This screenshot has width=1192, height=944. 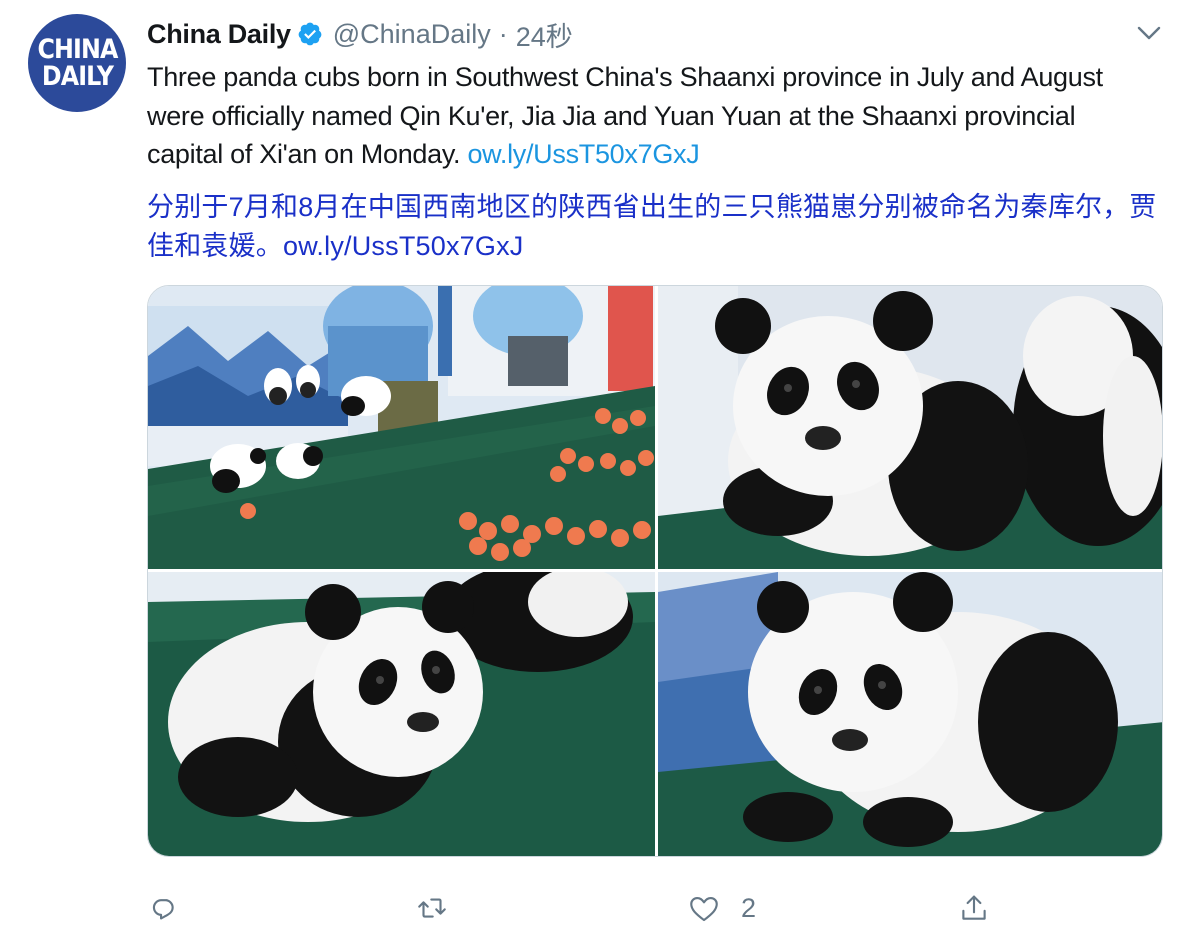 What do you see at coordinates (77, 49) in the screenshot?
I see `avatar-logo-line-1: CHINA` at bounding box center [77, 49].